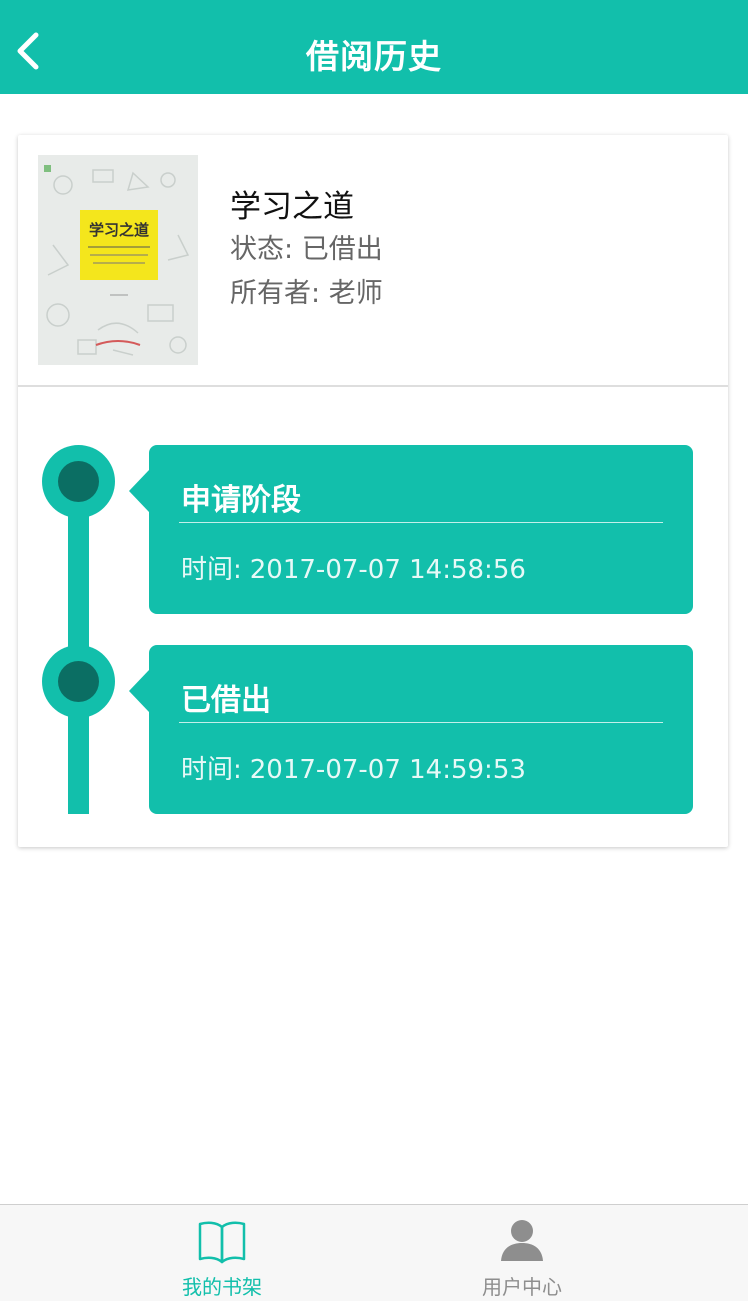 This screenshot has width=748, height=1301. I want to click on book-cover-image: 学习之道, so click(118, 260).